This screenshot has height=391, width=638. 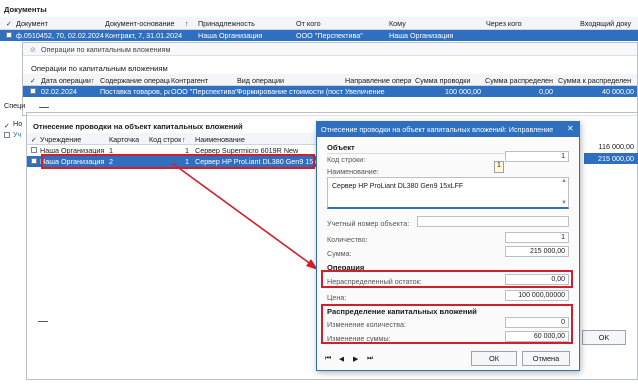 I want to click on first-record-icon: ⏮, so click(x=328, y=359).